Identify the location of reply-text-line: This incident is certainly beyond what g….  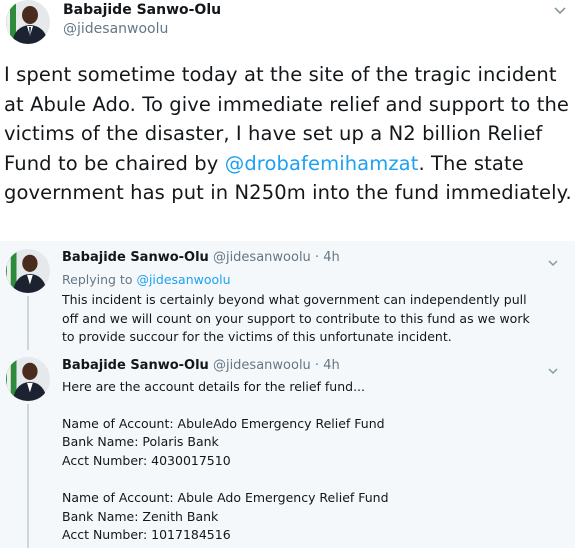
(294, 299).